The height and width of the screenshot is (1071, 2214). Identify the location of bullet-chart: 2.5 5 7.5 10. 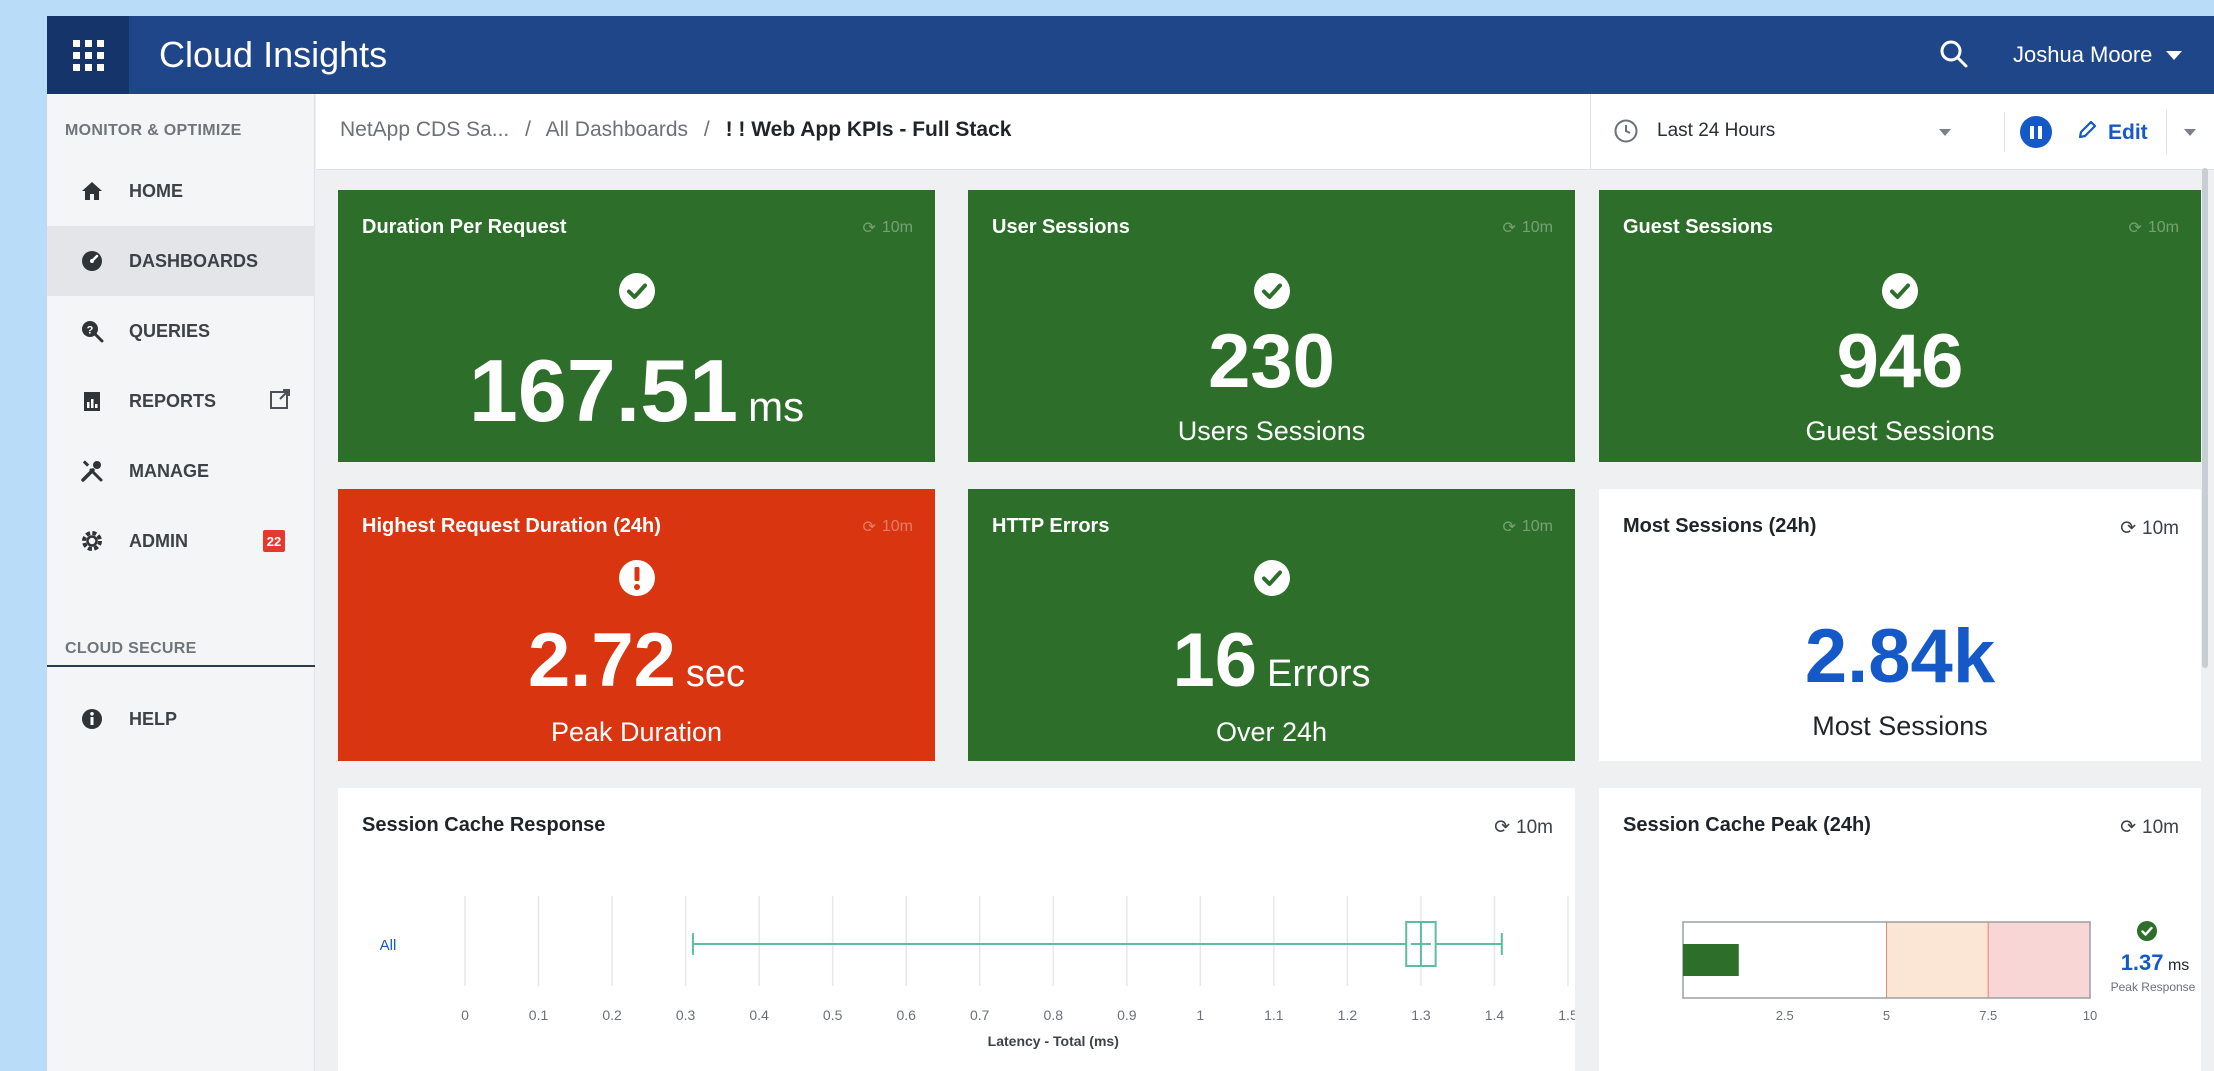
(1889, 972).